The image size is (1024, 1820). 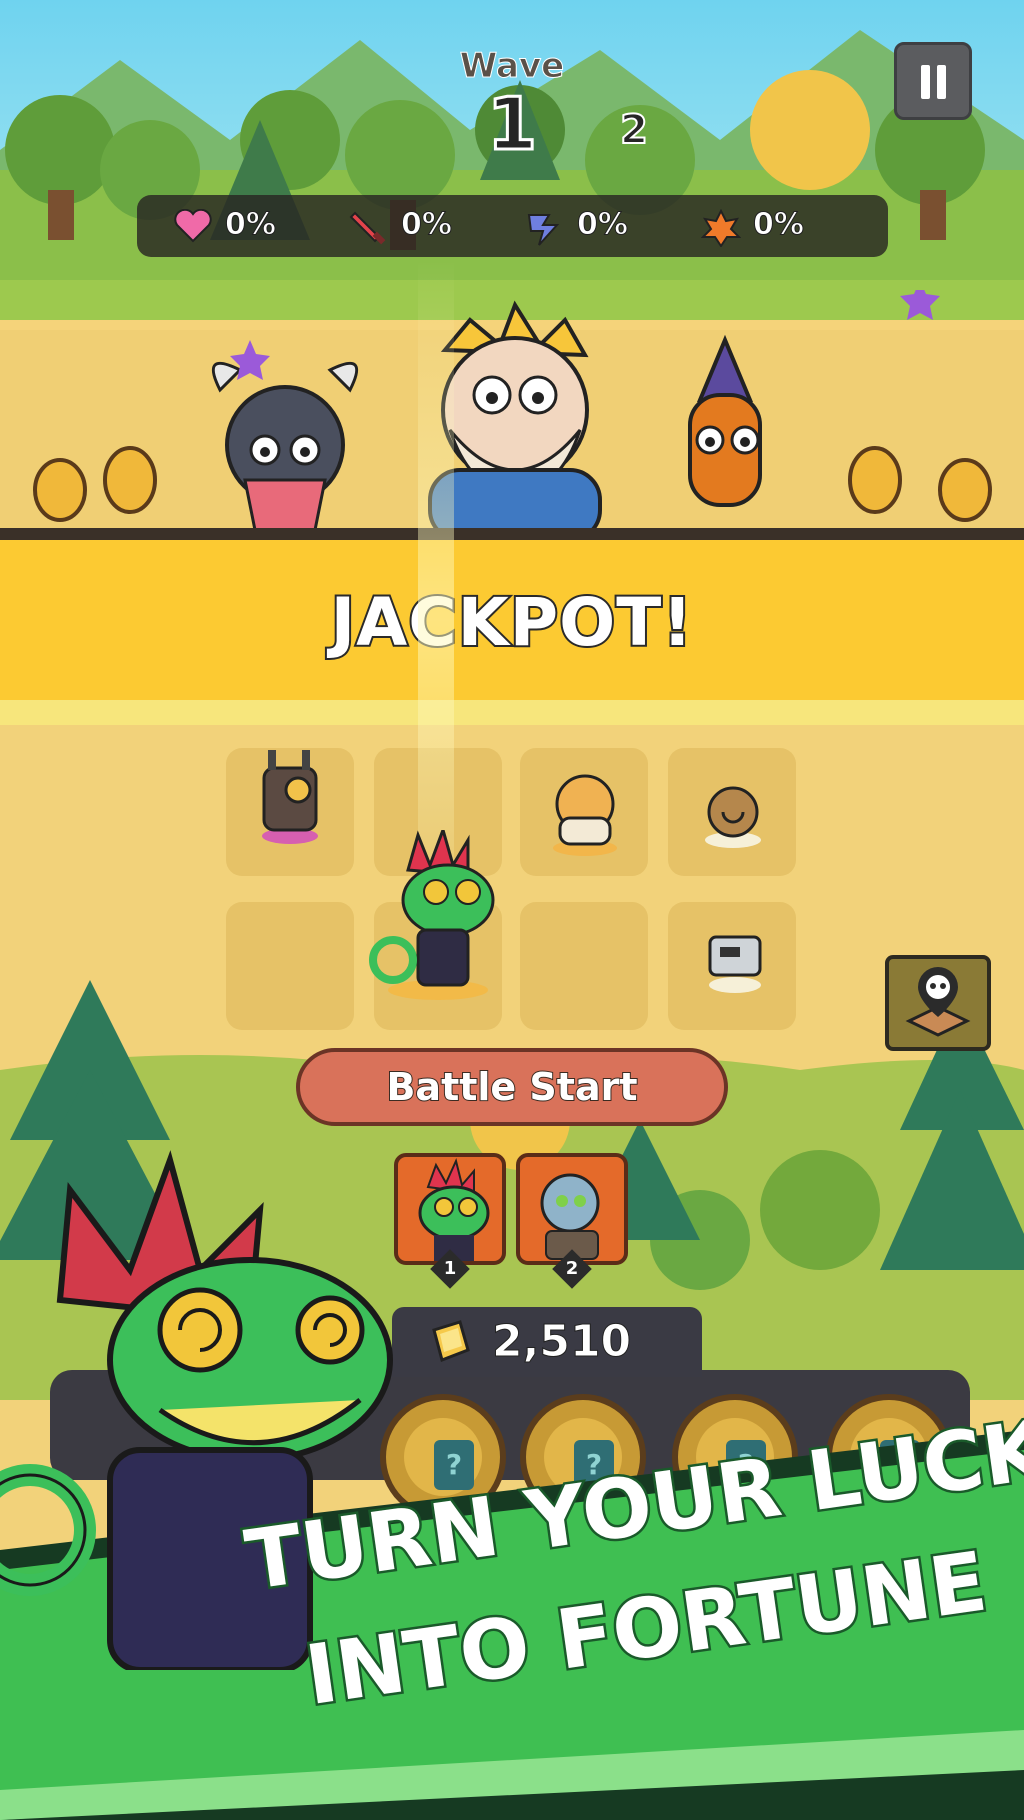 I want to click on skull-icon, so click(x=938, y=1002).